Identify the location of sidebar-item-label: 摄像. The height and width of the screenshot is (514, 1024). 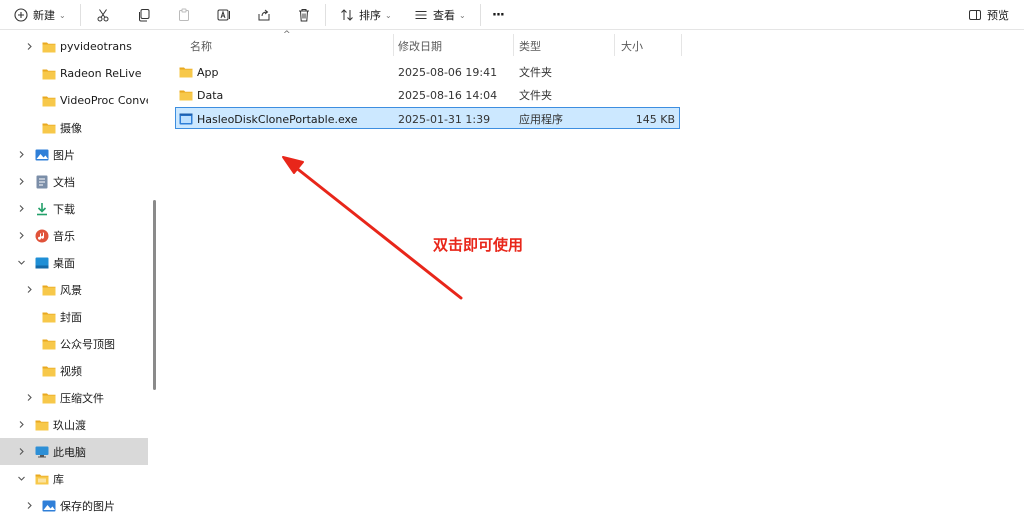
(71, 128).